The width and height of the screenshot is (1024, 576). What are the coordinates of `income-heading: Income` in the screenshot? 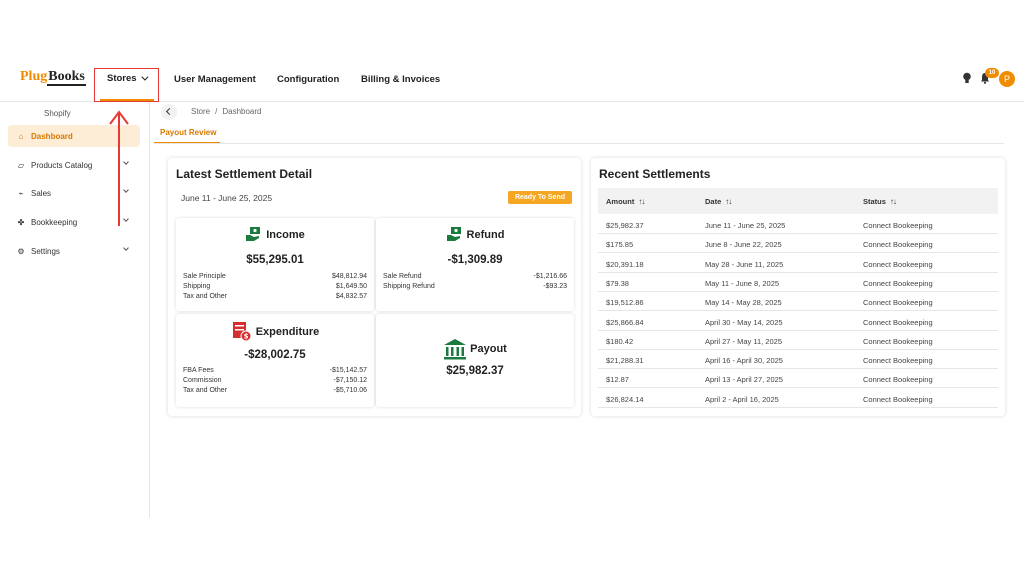 It's located at (275, 235).